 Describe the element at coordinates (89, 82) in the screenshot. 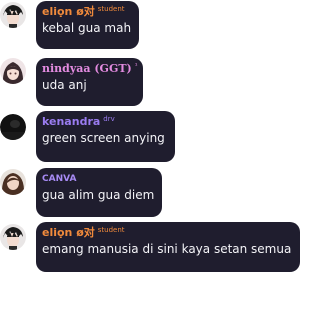

I see `message-bubble: nindyaa (GGT) ¹ uda anj` at that location.